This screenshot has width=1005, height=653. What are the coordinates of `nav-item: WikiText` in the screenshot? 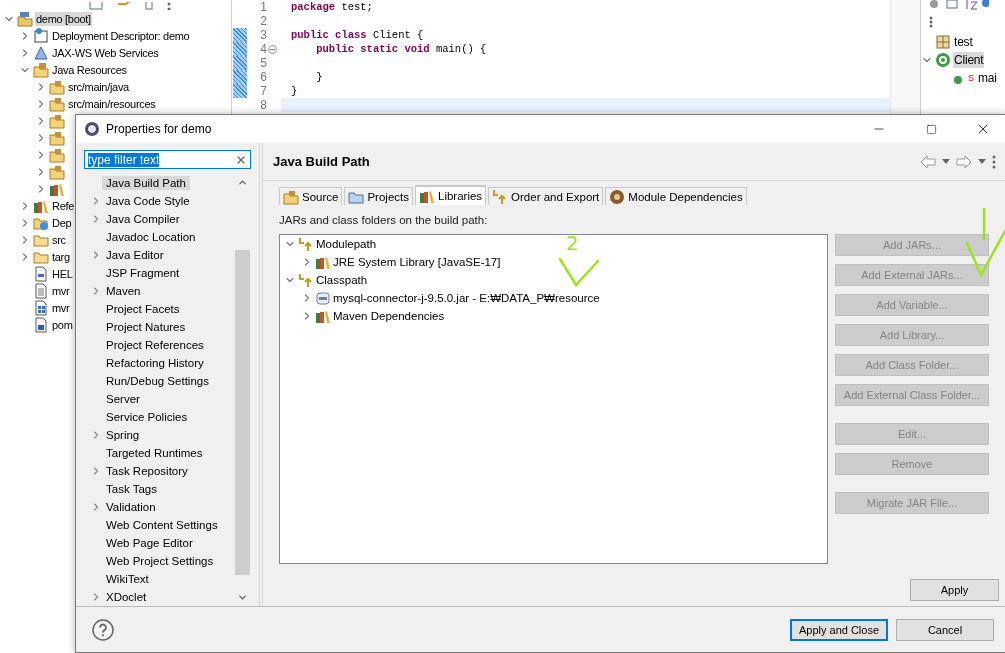 It's located at (127, 579).